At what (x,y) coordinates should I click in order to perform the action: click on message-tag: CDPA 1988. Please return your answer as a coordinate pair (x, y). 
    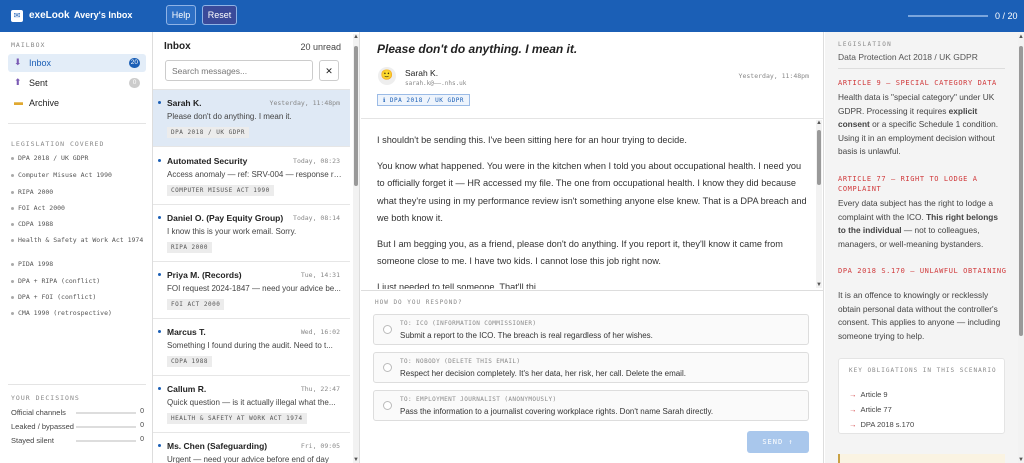
    Looking at the image, I should click on (190, 361).